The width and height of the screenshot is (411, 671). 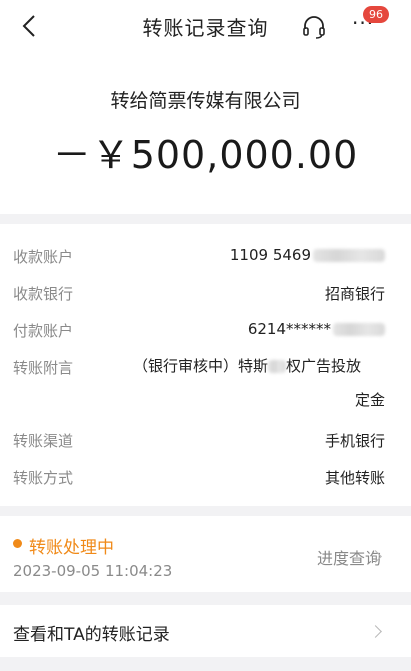 I want to click on pay-account-value: 6214******, so click(x=316, y=329).